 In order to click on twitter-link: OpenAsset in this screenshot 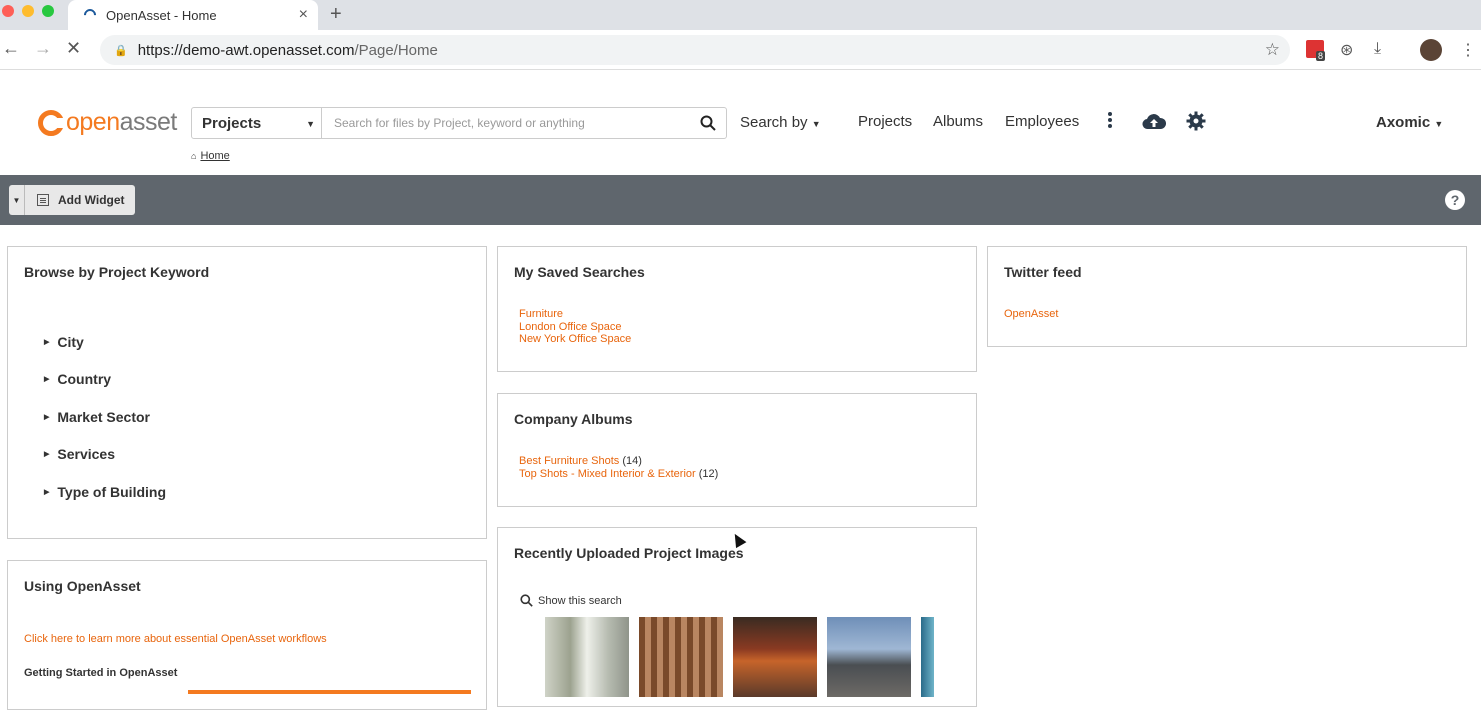, I will do `click(1031, 314)`.